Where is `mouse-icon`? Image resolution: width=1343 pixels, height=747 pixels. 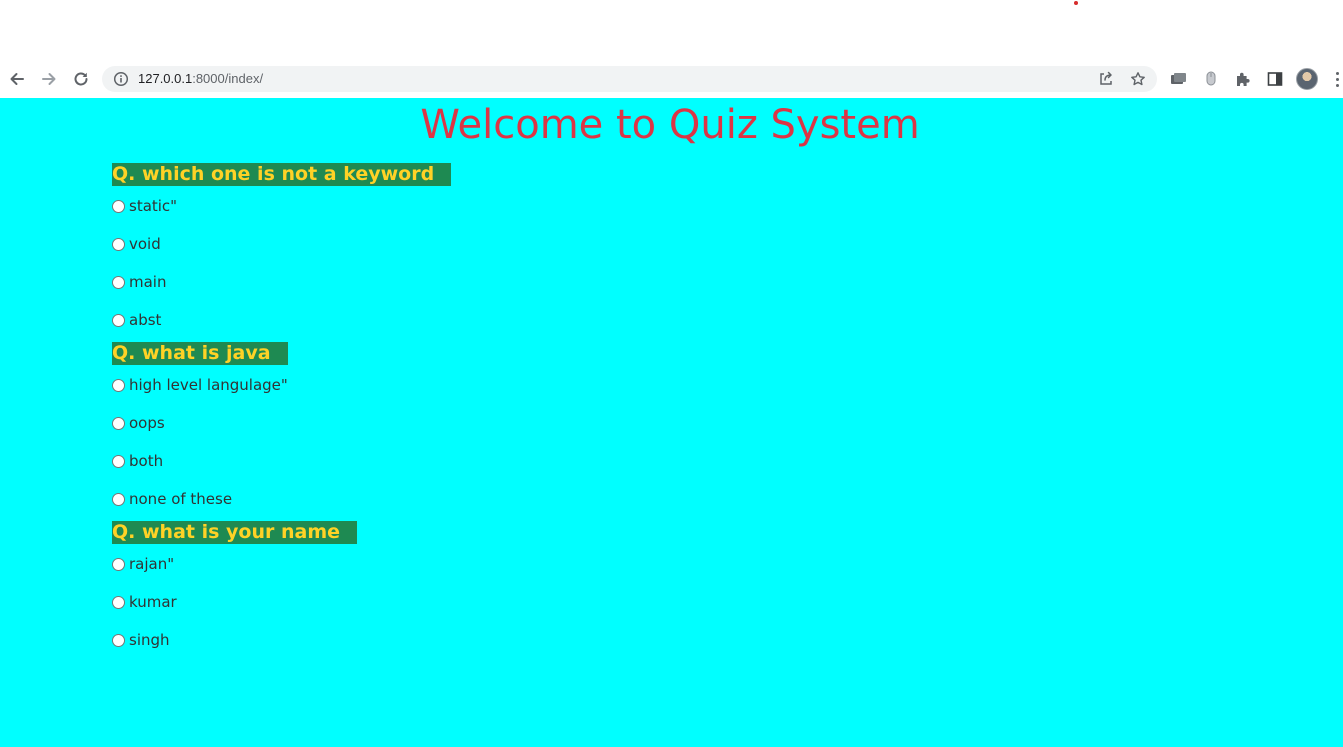
mouse-icon is located at coordinates (1211, 78).